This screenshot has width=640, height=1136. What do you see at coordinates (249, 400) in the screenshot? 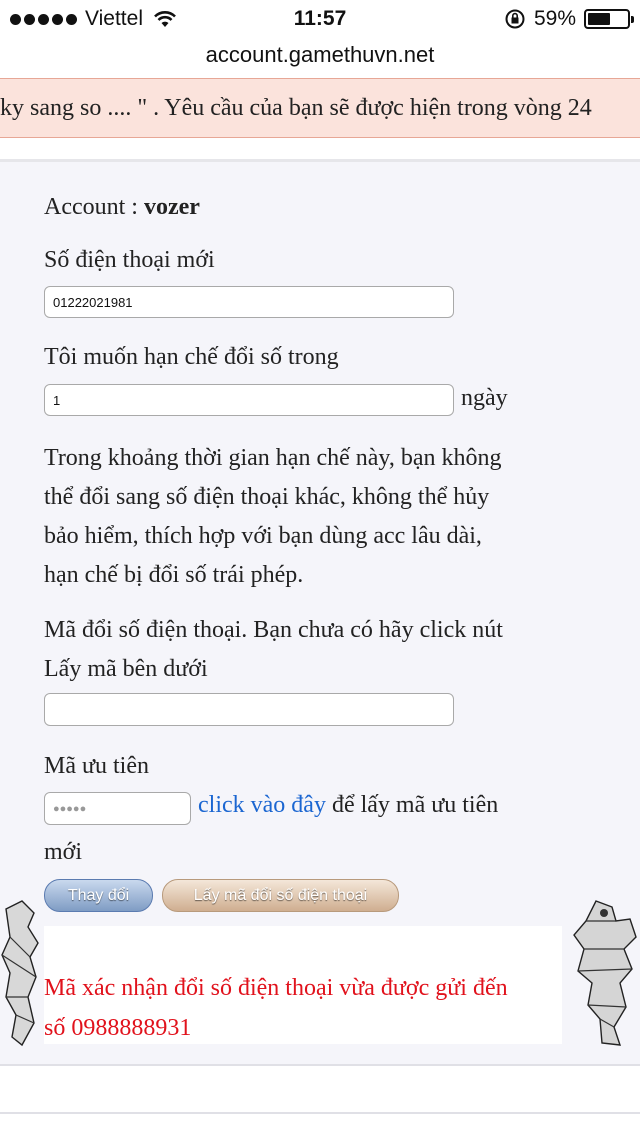
I see `limit-days-input` at bounding box center [249, 400].